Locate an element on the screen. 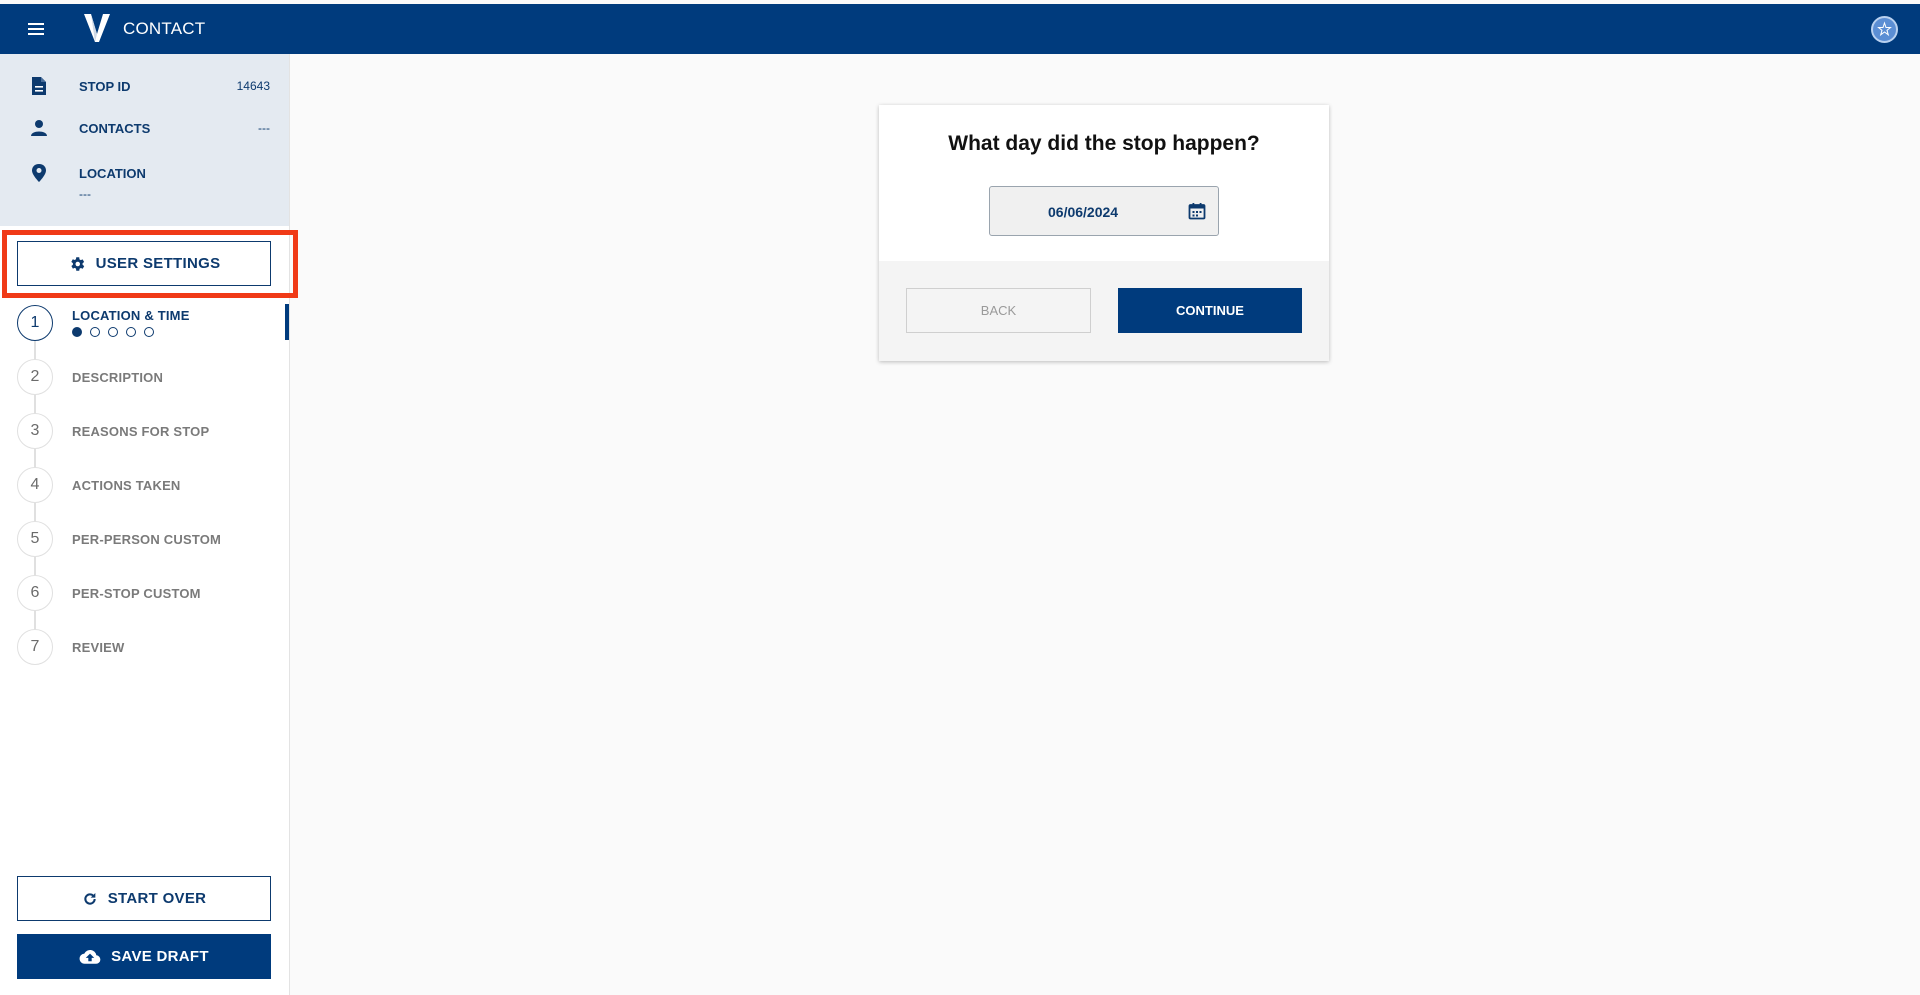 The height and width of the screenshot is (995, 1920). step-number: 4 is located at coordinates (35, 485).